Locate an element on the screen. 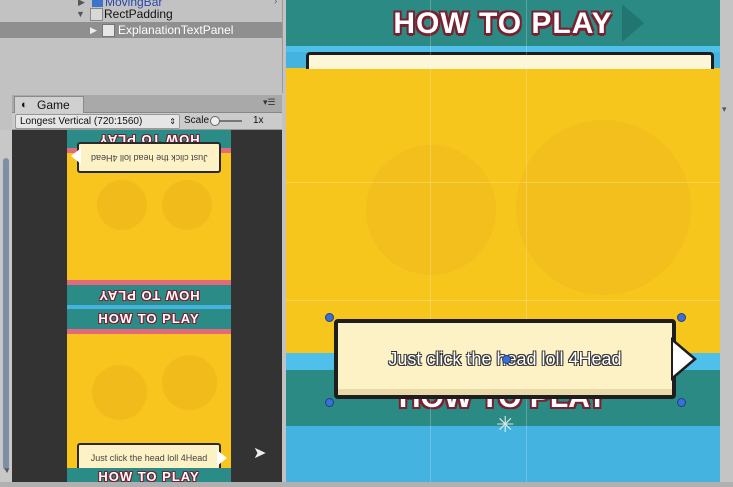  rect-handle-top-left is located at coordinates (329, 317).